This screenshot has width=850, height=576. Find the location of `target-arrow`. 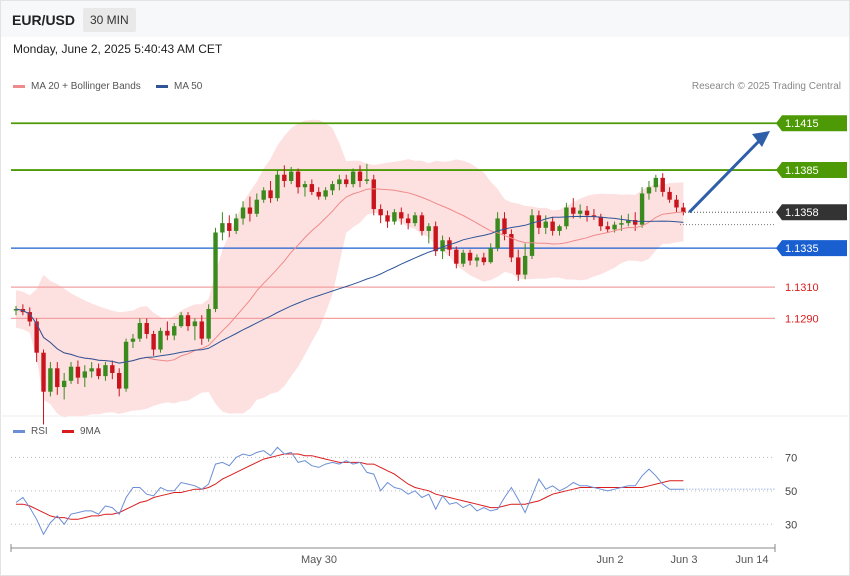

target-arrow is located at coordinates (729, 172).